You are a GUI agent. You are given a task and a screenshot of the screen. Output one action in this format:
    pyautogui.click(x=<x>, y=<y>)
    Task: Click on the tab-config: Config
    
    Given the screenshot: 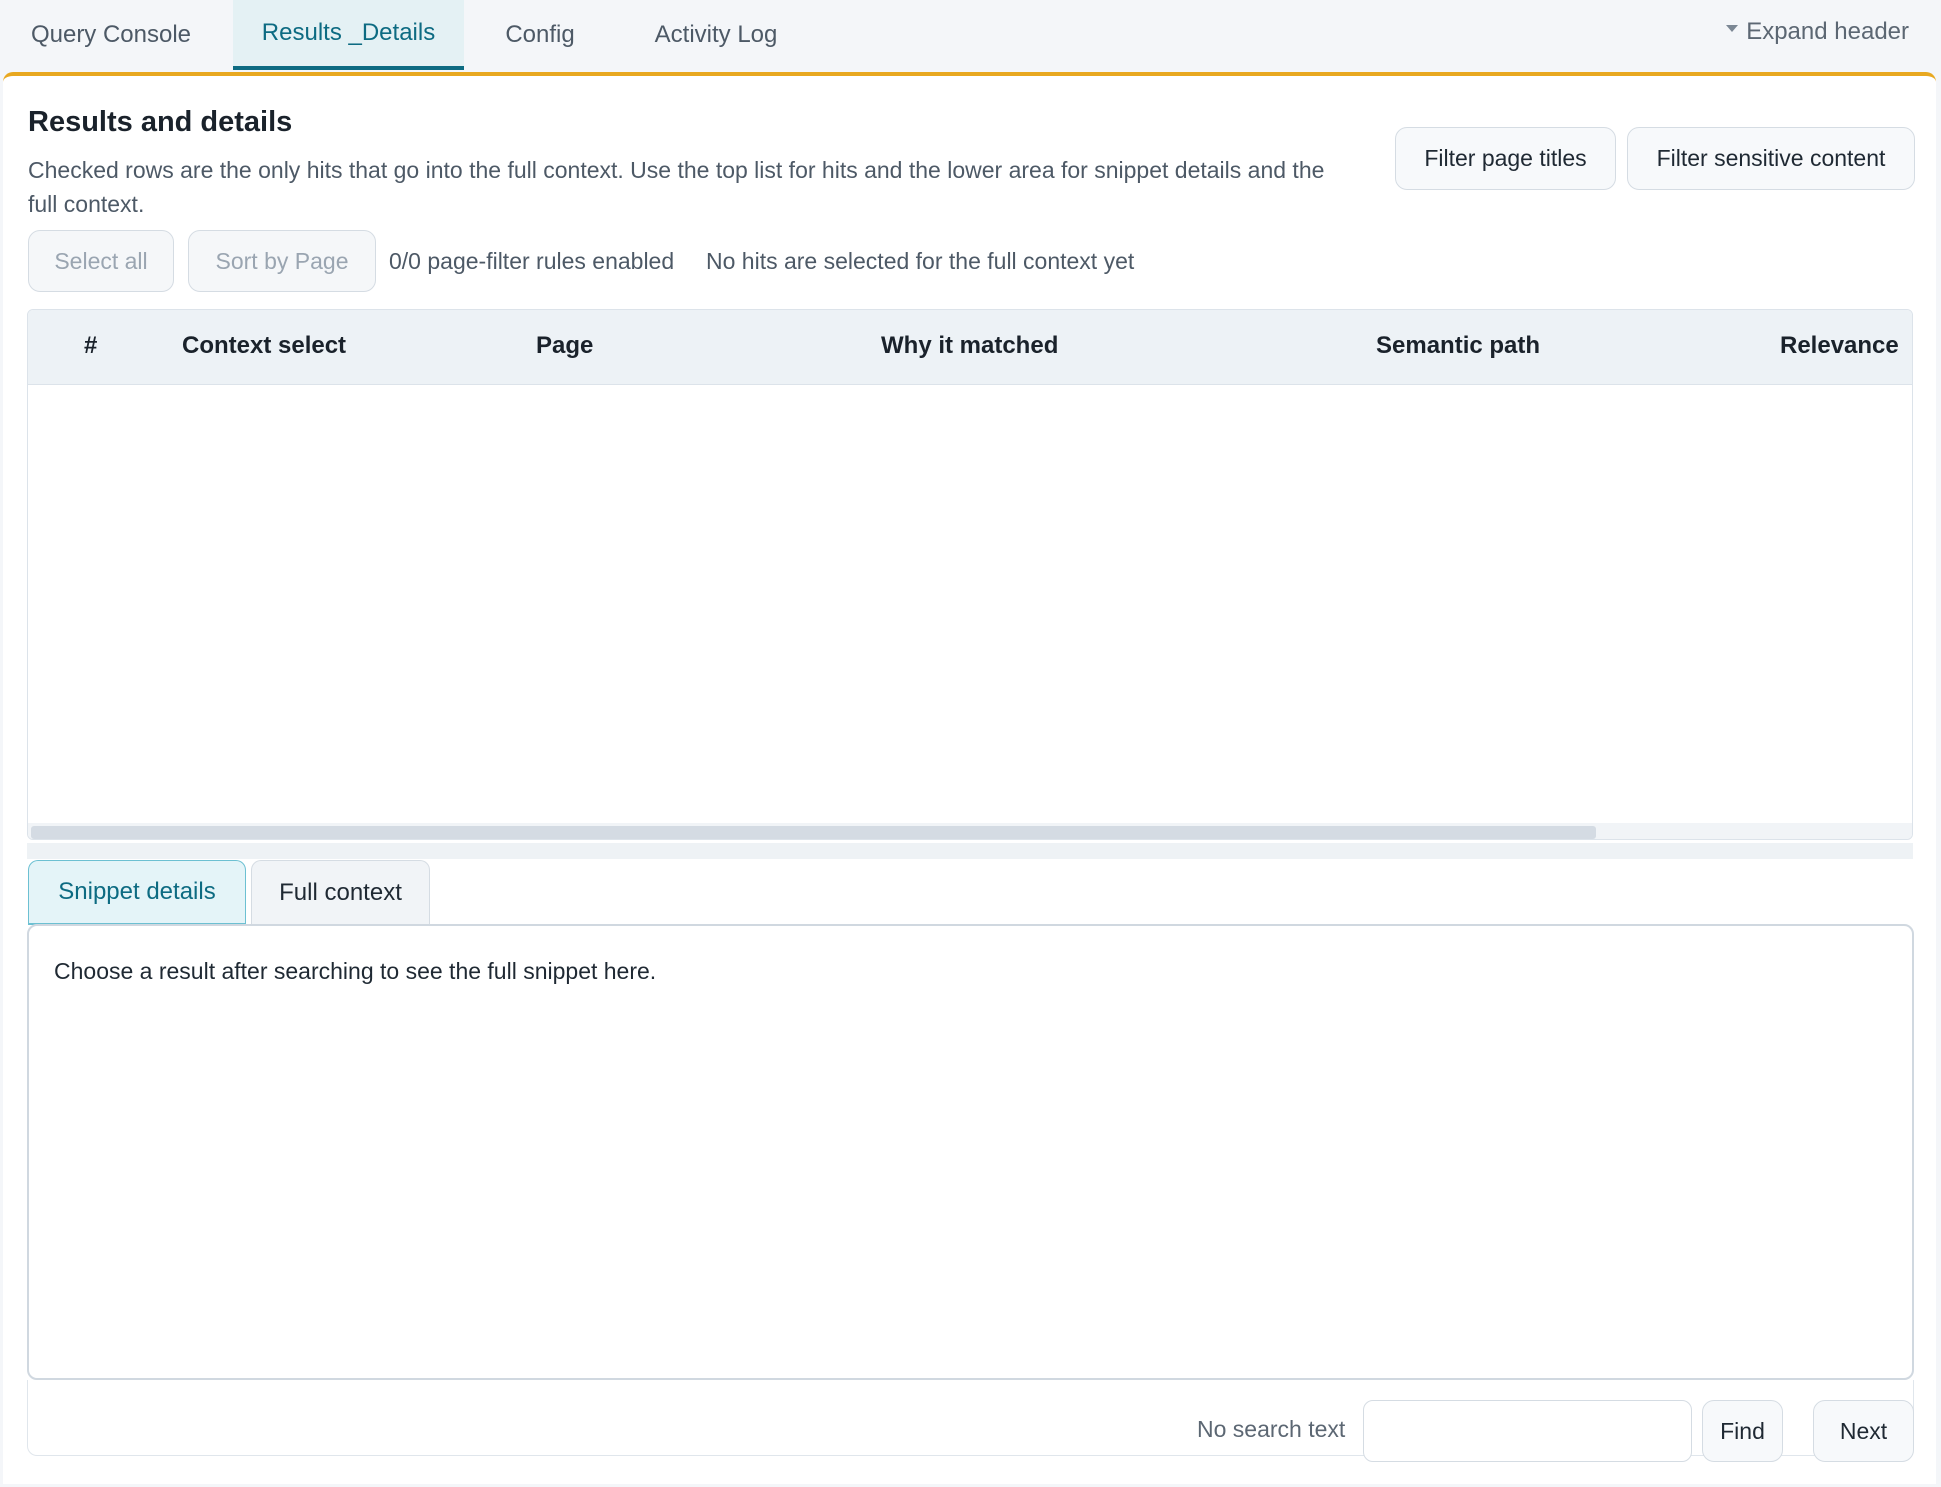 What is the action you would take?
    pyautogui.click(x=540, y=35)
    